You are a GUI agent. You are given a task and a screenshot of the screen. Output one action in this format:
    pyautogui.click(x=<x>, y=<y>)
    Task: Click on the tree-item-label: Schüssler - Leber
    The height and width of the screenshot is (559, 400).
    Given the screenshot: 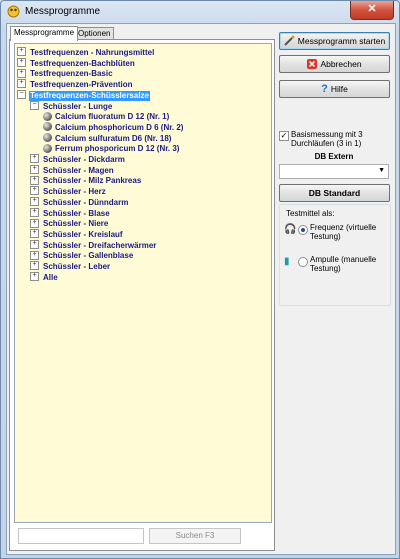 What is the action you would take?
    pyautogui.click(x=77, y=266)
    